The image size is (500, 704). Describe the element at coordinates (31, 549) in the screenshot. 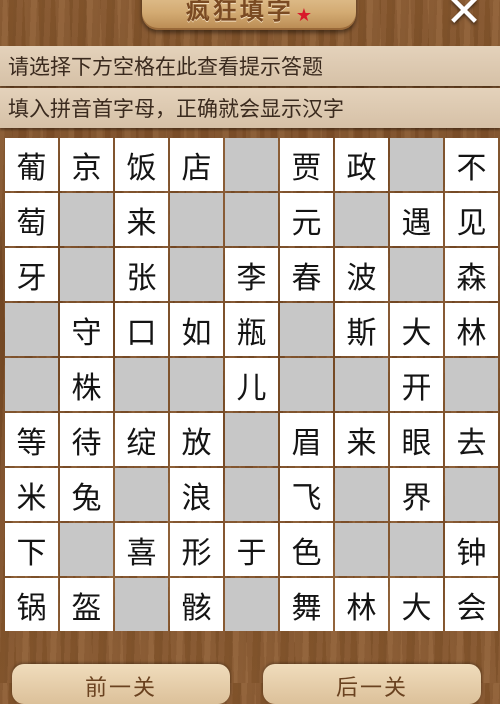

I see `grid-cell: 下` at that location.